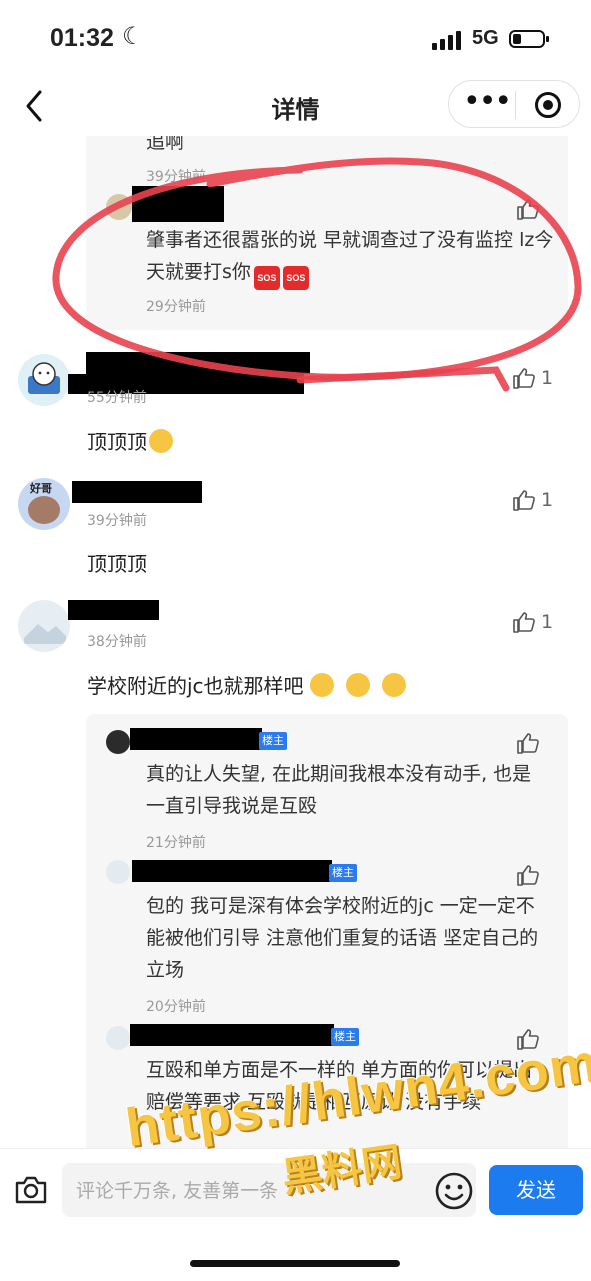  Describe the element at coordinates (295, 107) in the screenshot. I see `navigation-bar: 详情 •••` at that location.